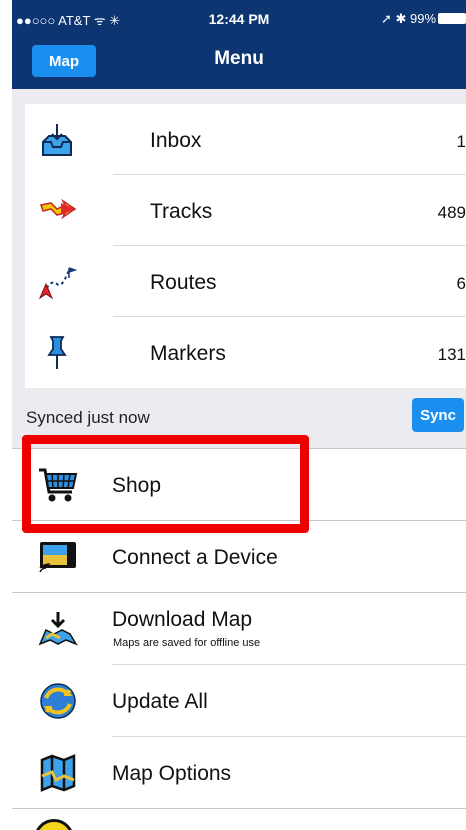 Image resolution: width=466 pixels, height=830 pixels. What do you see at coordinates (187, 643) in the screenshot?
I see `menu-item-subtitle: Maps are saved for offline use` at bounding box center [187, 643].